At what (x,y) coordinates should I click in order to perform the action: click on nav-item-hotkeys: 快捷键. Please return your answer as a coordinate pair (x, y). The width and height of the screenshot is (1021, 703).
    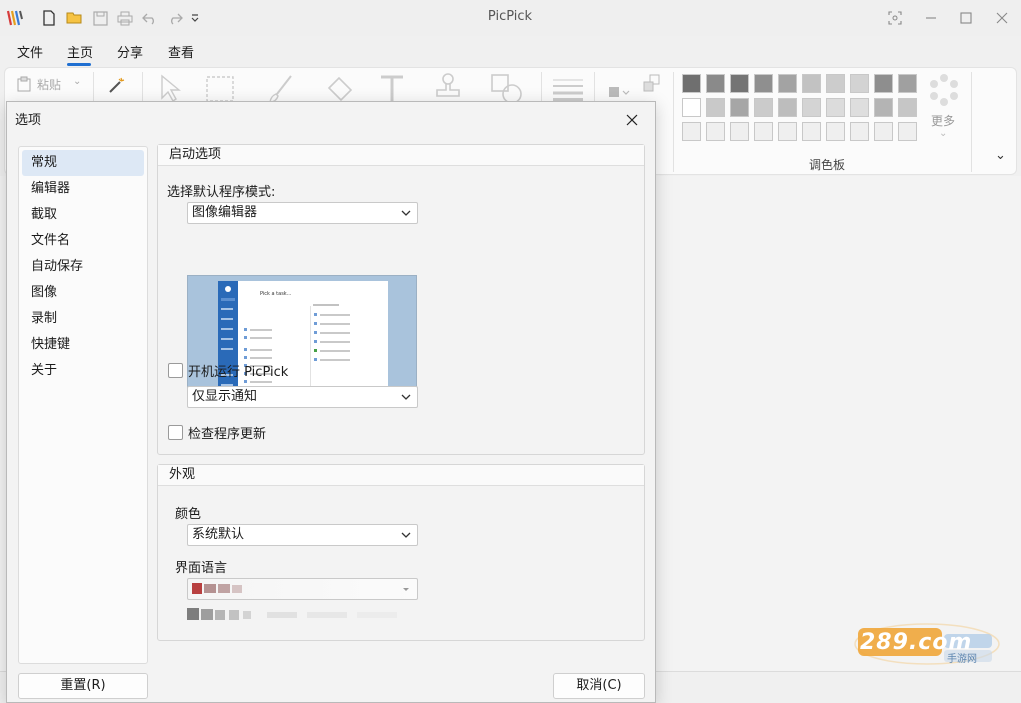
    Looking at the image, I should click on (83, 345).